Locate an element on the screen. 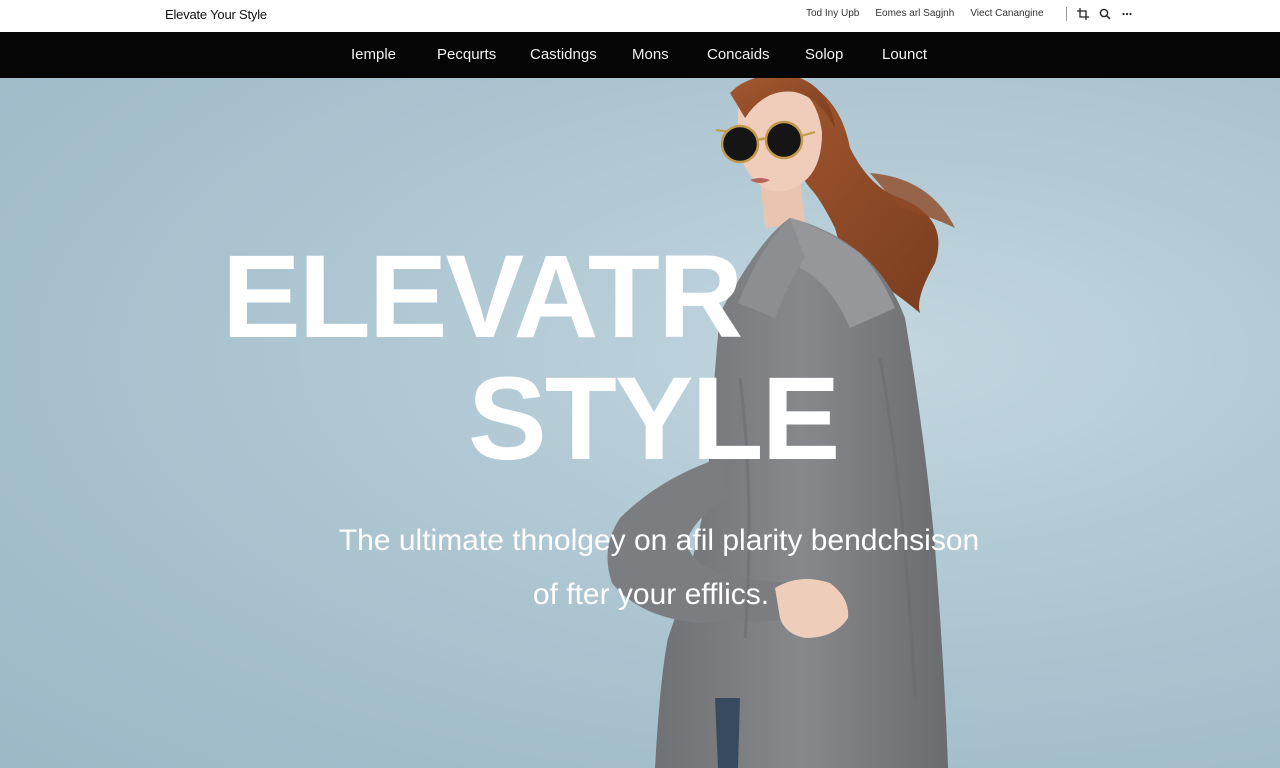 The width and height of the screenshot is (1280, 768). utility-link-3: Viect Canangine is located at coordinates (1006, 13).